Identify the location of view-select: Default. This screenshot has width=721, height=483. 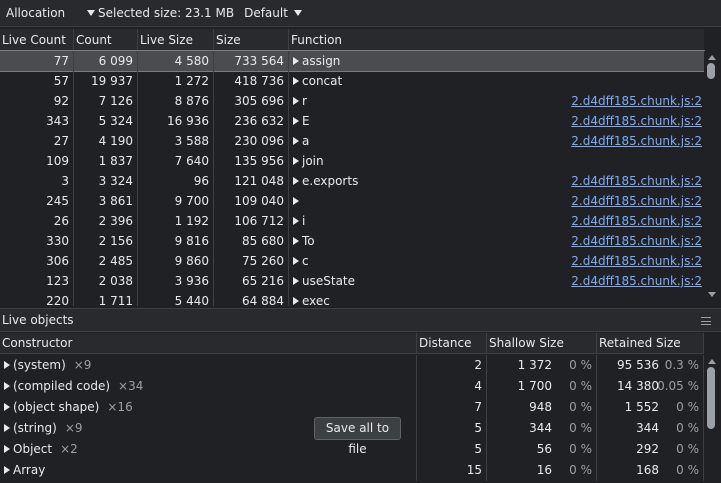
(268, 13).